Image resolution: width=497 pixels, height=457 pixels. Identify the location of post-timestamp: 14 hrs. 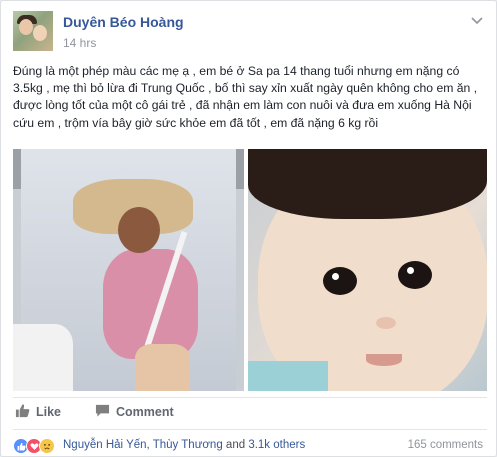
(79, 43).